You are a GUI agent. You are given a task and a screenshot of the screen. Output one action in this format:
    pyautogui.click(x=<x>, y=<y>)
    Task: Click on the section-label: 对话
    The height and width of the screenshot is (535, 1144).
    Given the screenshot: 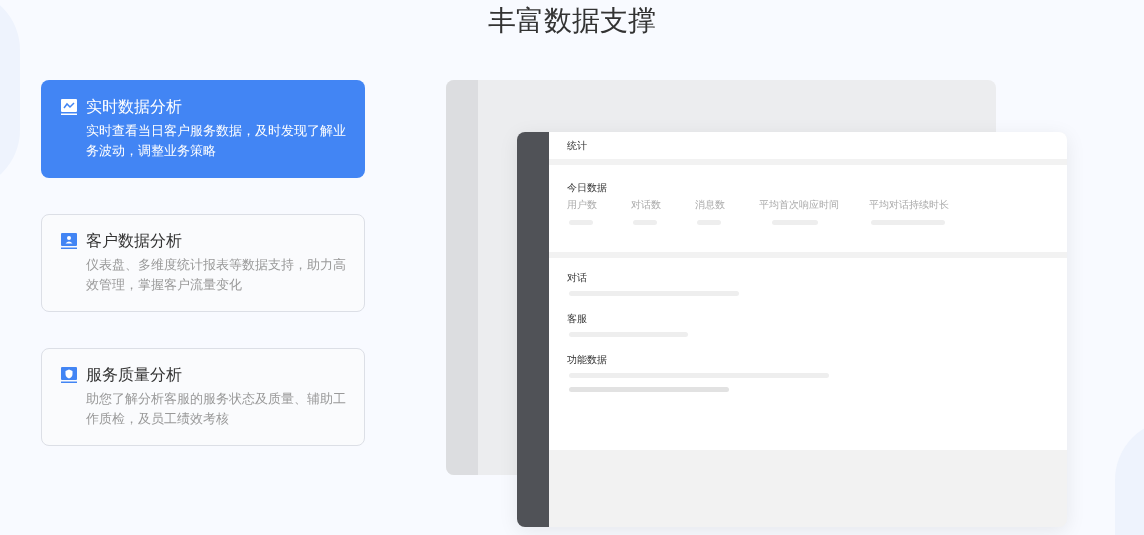 What is the action you would take?
    pyautogui.click(x=577, y=278)
    